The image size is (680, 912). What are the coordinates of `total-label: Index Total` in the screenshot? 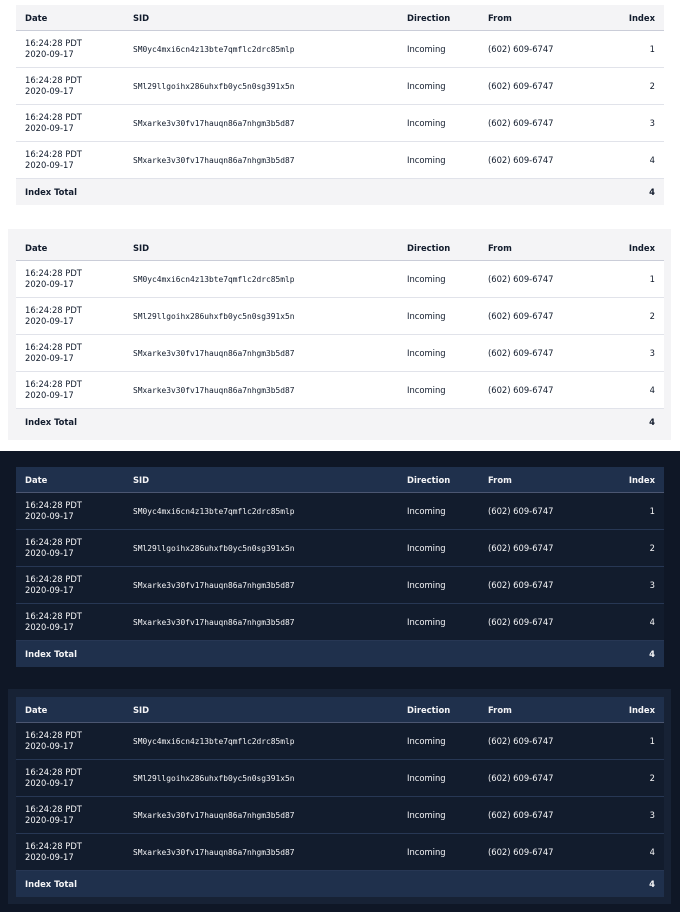 It's located at (302, 191).